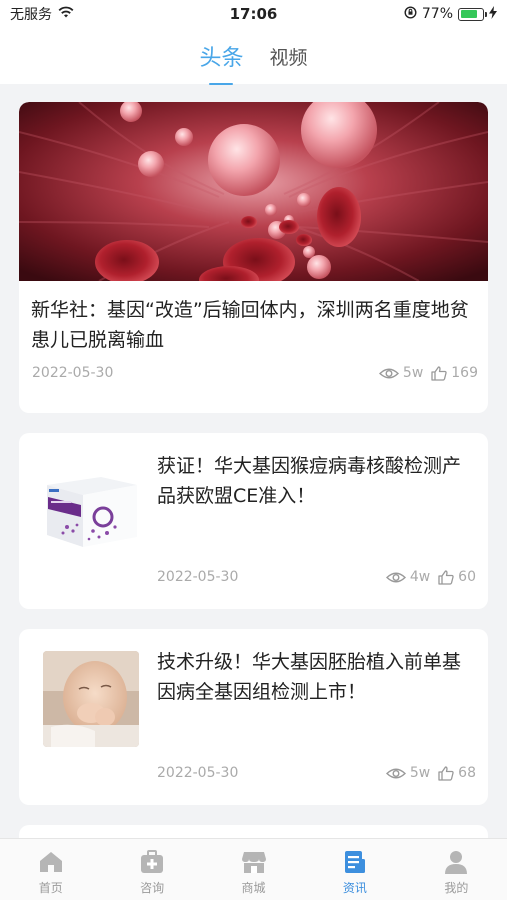 The height and width of the screenshot is (900, 507). Describe the element at coordinates (221, 58) in the screenshot. I see `tab-headlines-label: 头条` at that location.